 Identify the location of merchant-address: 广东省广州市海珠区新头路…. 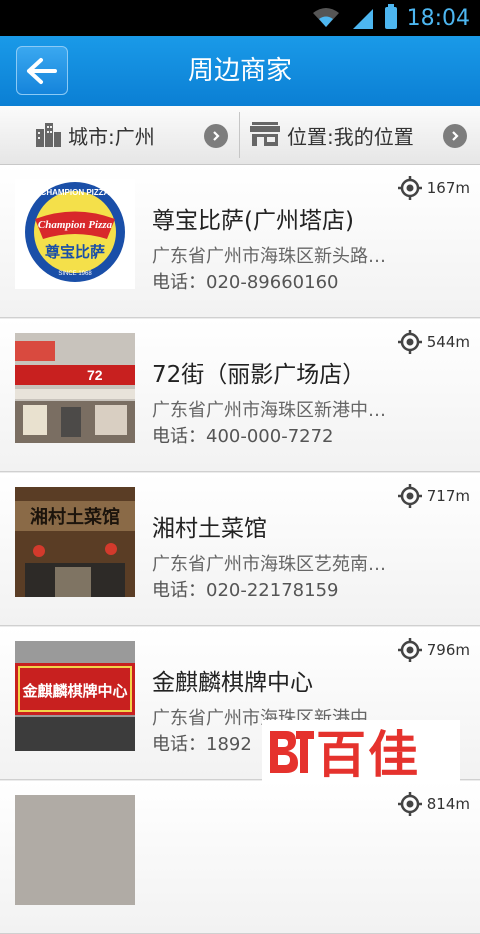
(269, 256).